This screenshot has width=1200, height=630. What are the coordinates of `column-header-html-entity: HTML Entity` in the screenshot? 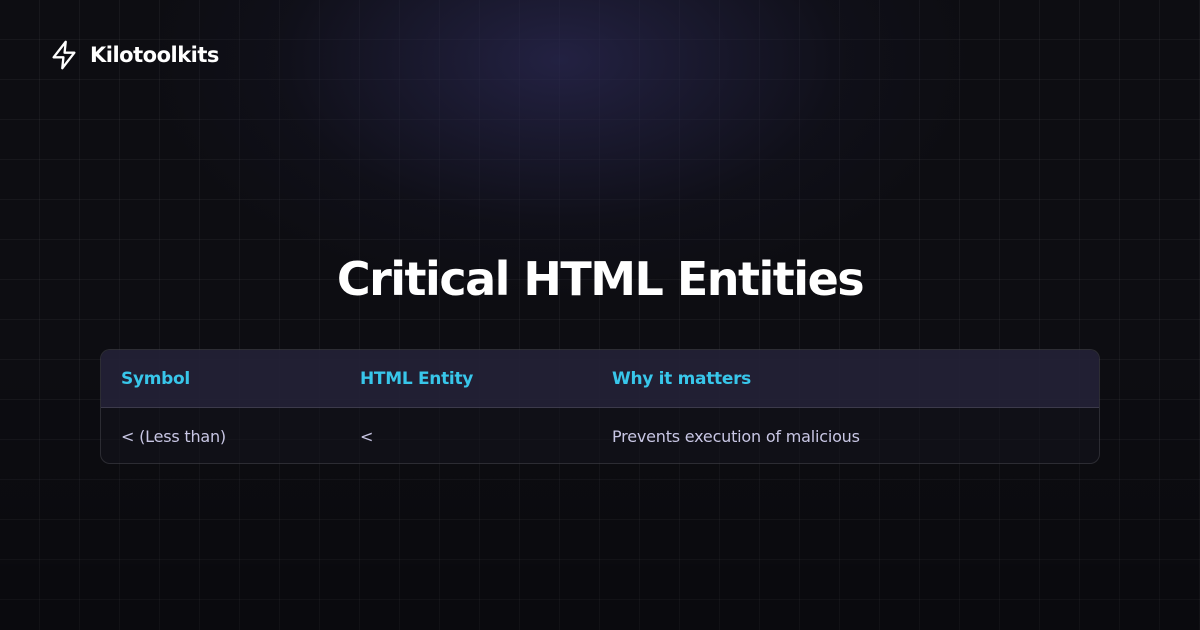 It's located at (417, 378).